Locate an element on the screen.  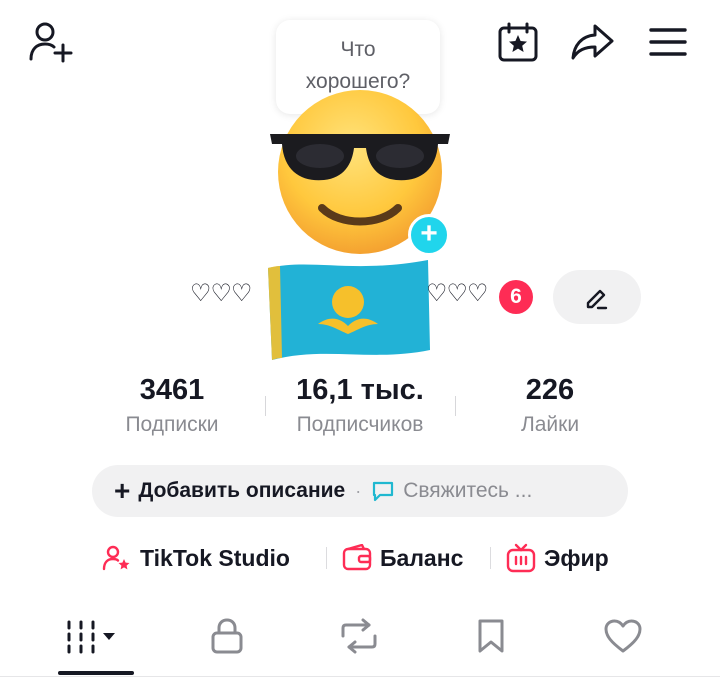
followers-stat: 16,1 тыс. Подписчиков is located at coordinates (360, 406).